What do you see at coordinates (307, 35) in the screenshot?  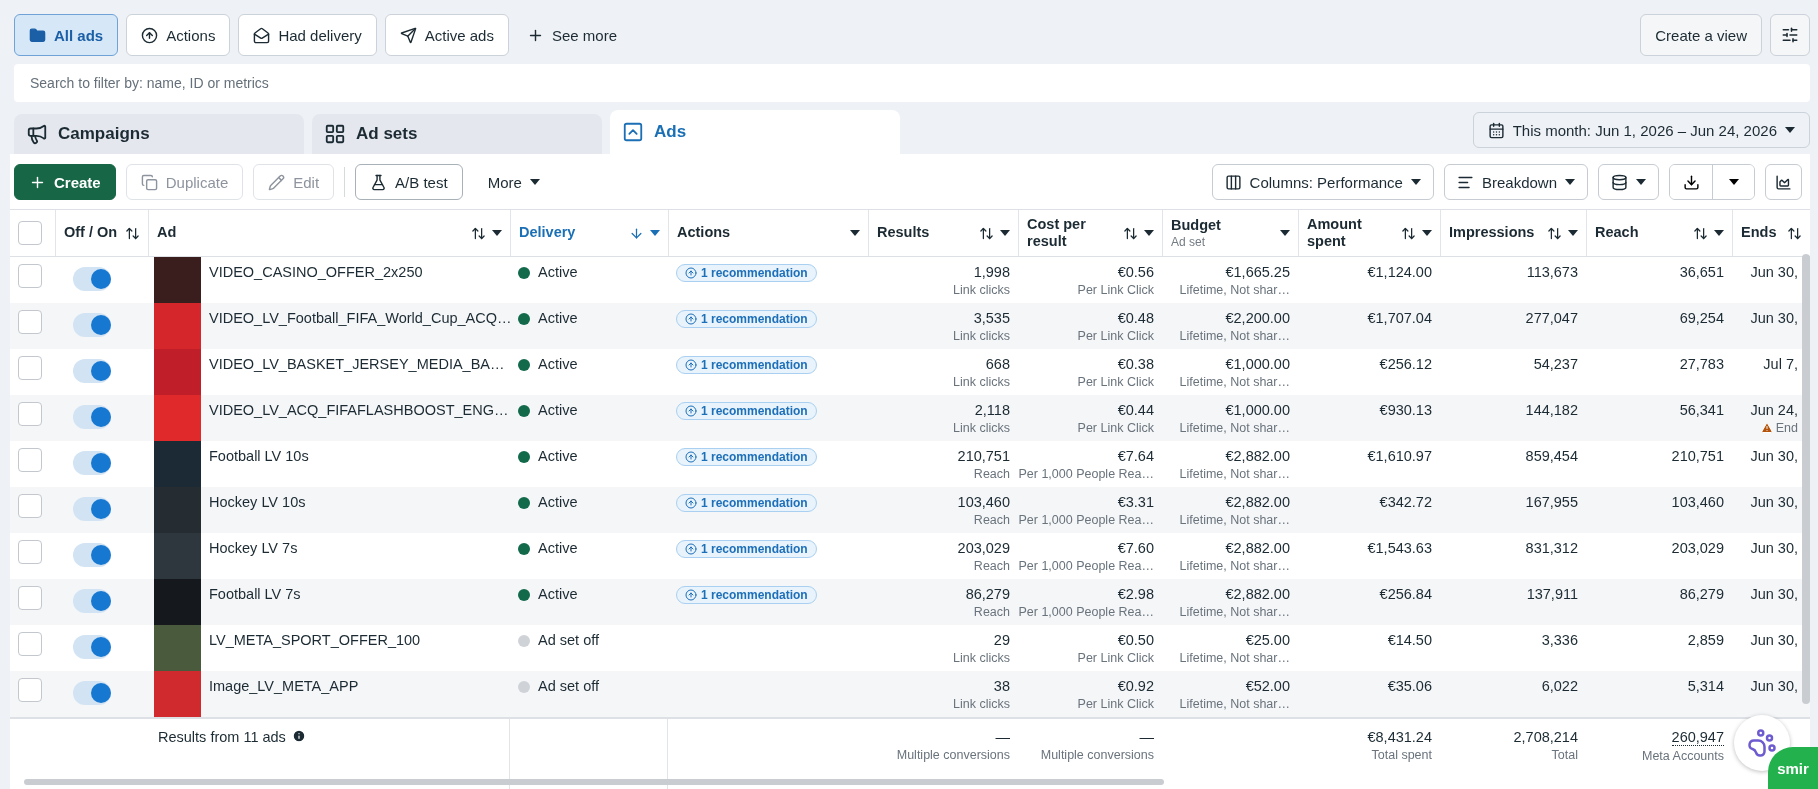 I see `filter-chip: Had delivery` at bounding box center [307, 35].